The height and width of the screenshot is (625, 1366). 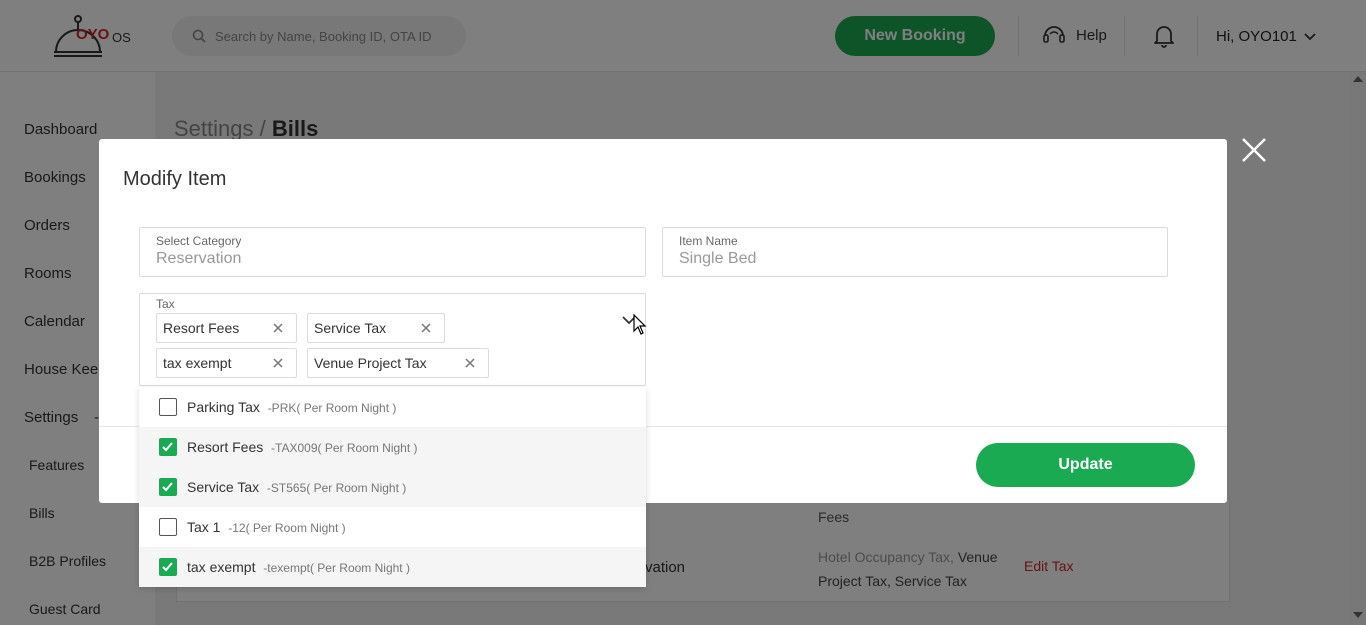 What do you see at coordinates (1085, 465) in the screenshot?
I see `update-button: Update` at bounding box center [1085, 465].